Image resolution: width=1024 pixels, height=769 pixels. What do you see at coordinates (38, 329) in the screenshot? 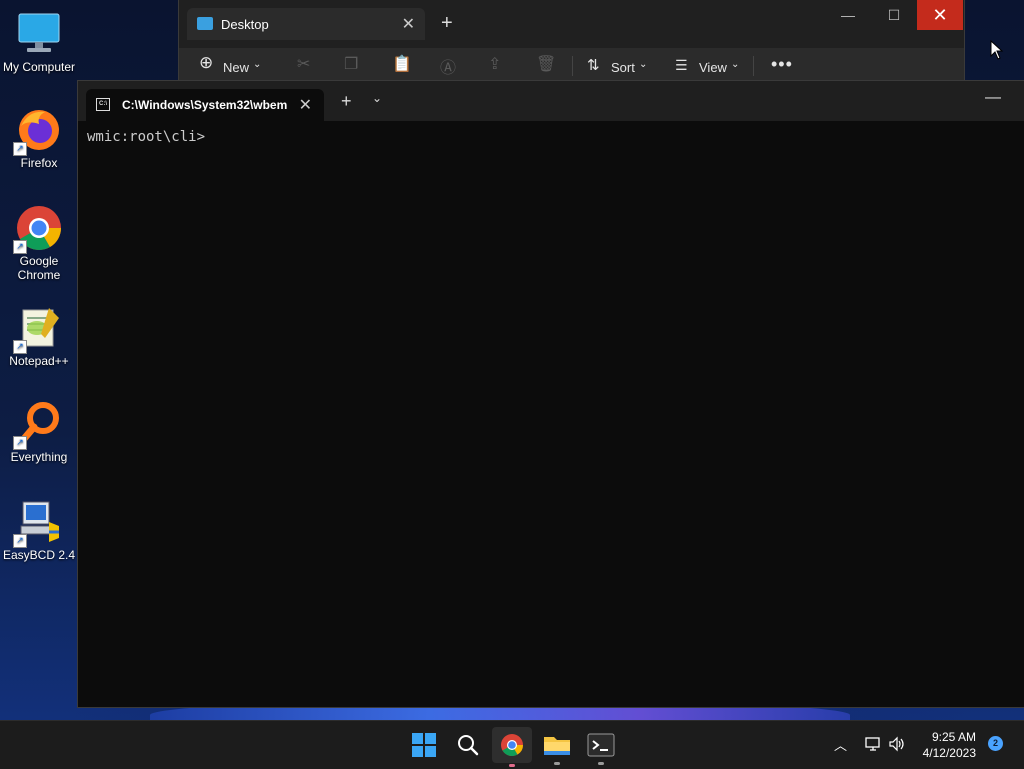
I see `notepad-plus-plus-icon: ↗` at bounding box center [38, 329].